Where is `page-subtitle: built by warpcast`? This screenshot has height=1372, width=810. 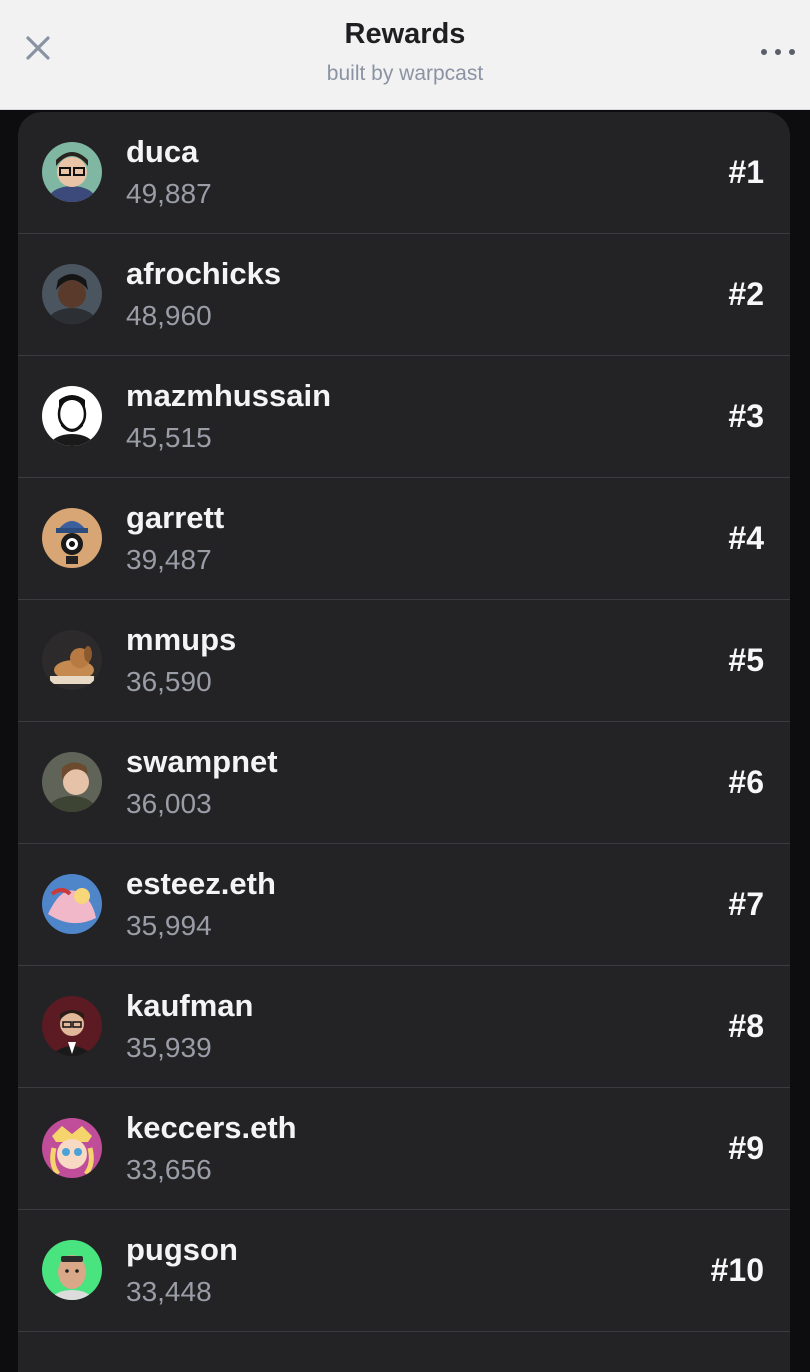
page-subtitle: built by warpcast is located at coordinates (405, 73).